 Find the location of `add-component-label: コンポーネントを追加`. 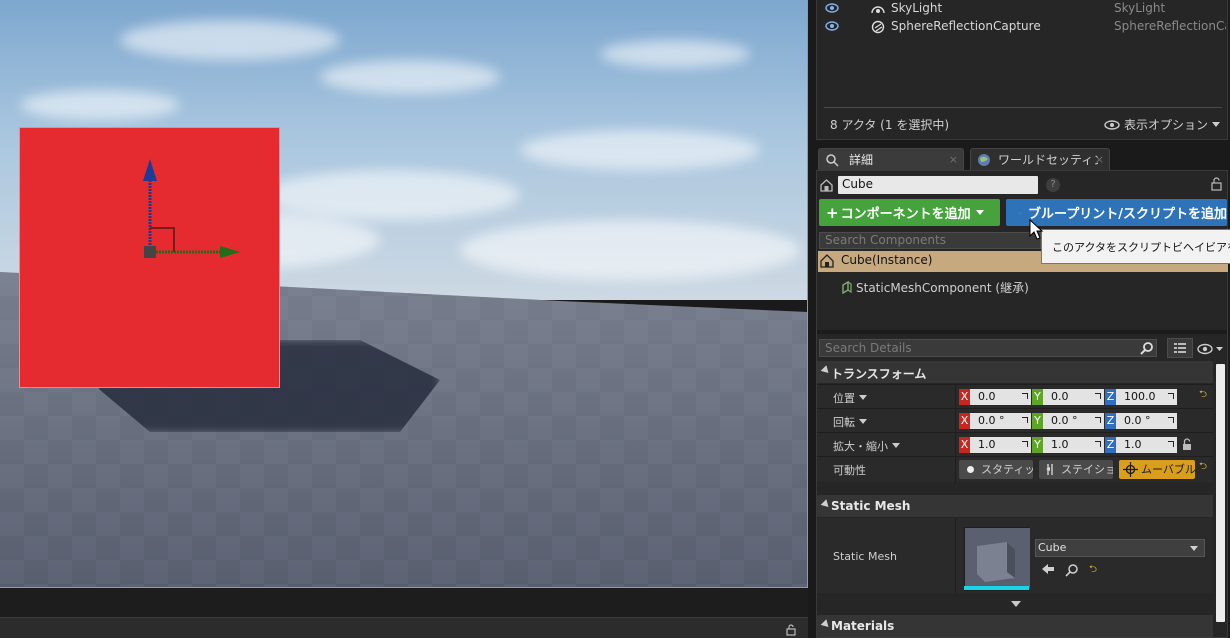

add-component-label: コンポーネントを追加 is located at coordinates (905, 214).